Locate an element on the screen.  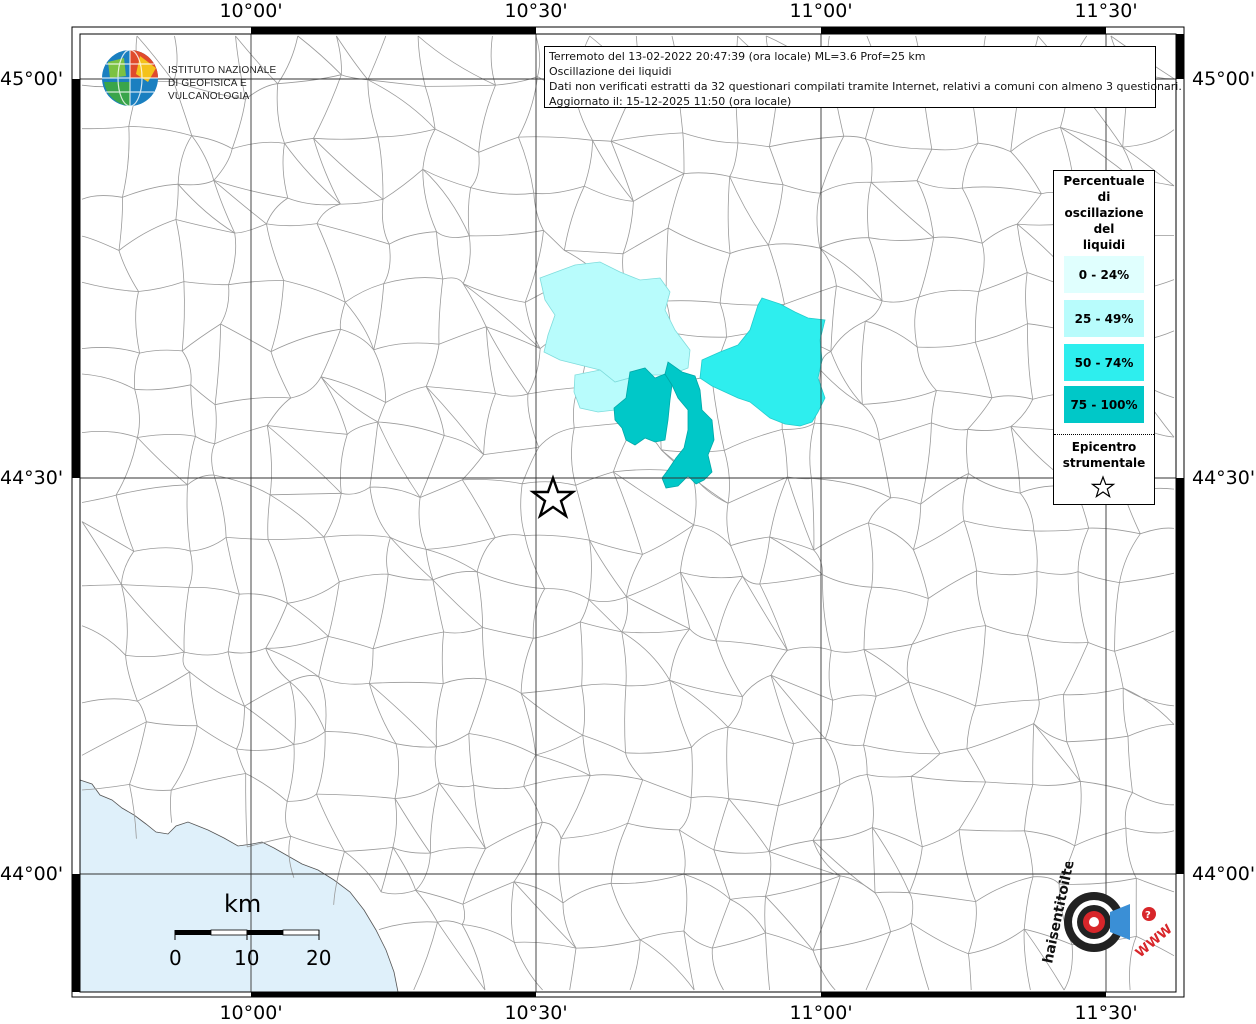
legend-separator is located at coordinates (1104, 434).